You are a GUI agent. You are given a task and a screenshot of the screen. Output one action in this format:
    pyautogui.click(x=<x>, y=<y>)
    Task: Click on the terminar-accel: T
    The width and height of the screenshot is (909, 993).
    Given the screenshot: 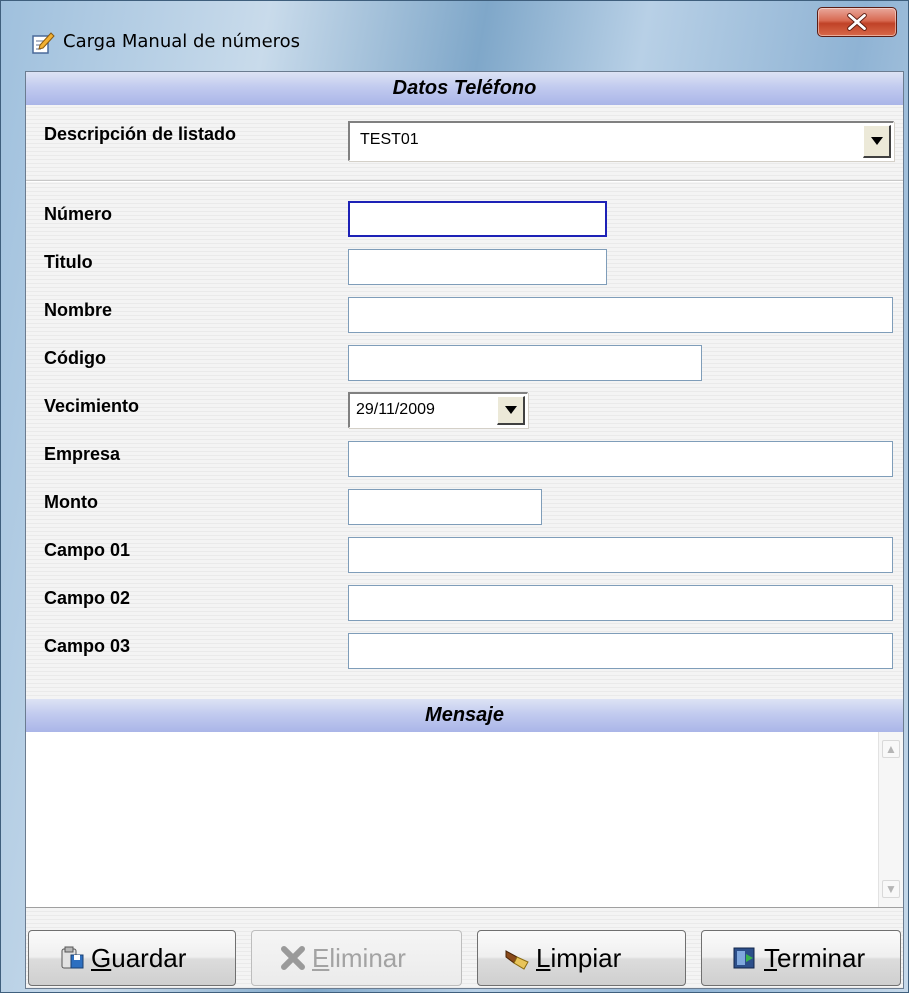 What is the action you would take?
    pyautogui.click(x=770, y=958)
    